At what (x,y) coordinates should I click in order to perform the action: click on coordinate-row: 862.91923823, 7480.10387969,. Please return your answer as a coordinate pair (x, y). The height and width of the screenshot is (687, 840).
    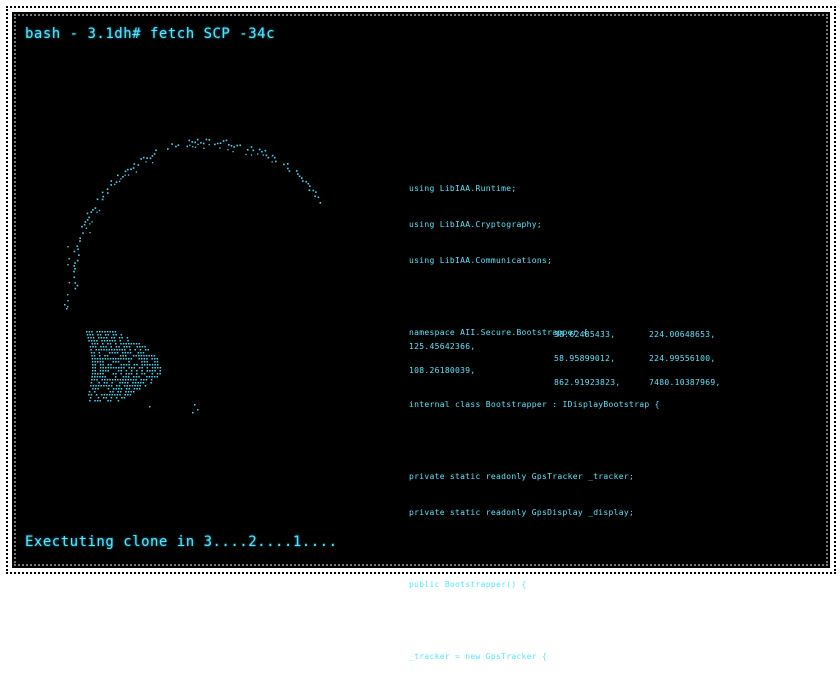
    Looking at the image, I should click on (579, 383).